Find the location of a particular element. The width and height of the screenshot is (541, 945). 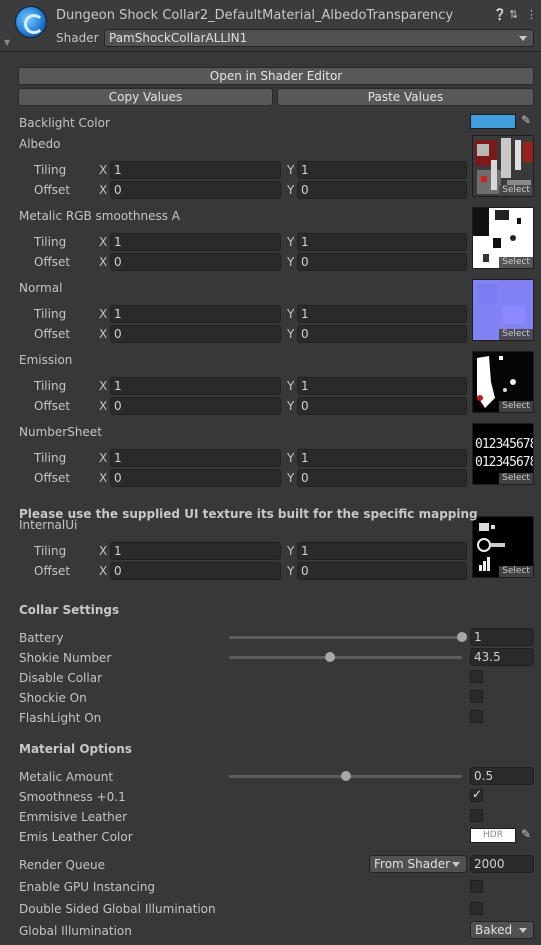

normal-offset-x-label: X is located at coordinates (103, 334).